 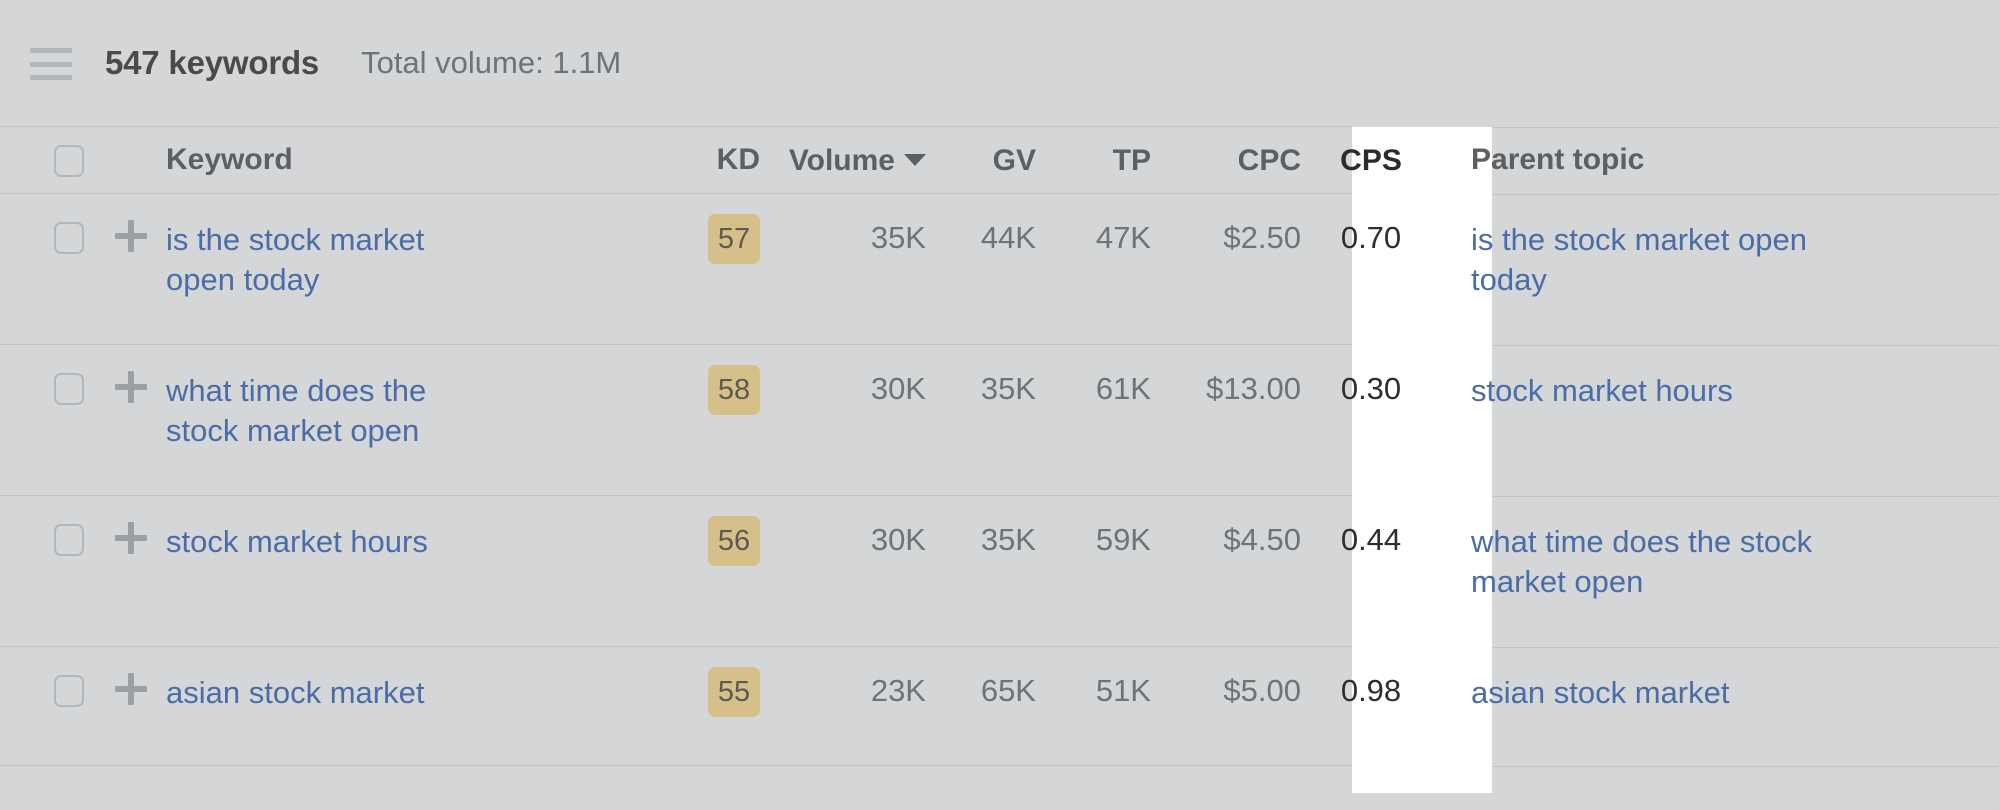 I want to click on tp-cell: 51K, so click(x=1123, y=690).